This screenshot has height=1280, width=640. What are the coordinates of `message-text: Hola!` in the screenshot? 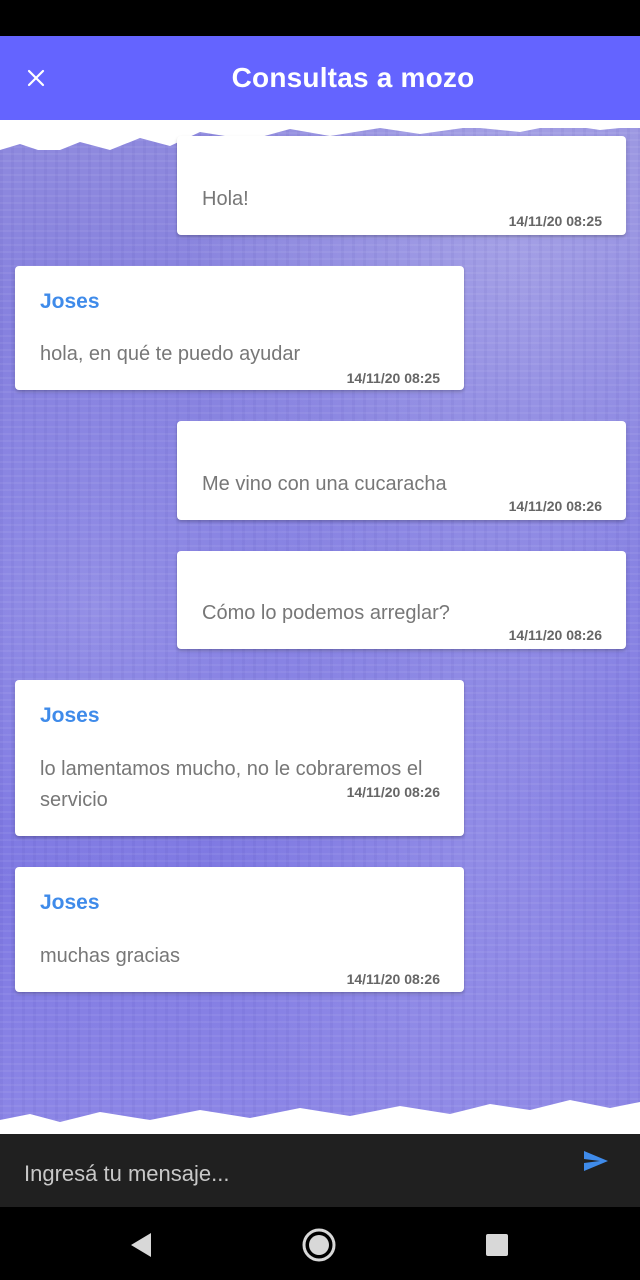 It's located at (225, 199).